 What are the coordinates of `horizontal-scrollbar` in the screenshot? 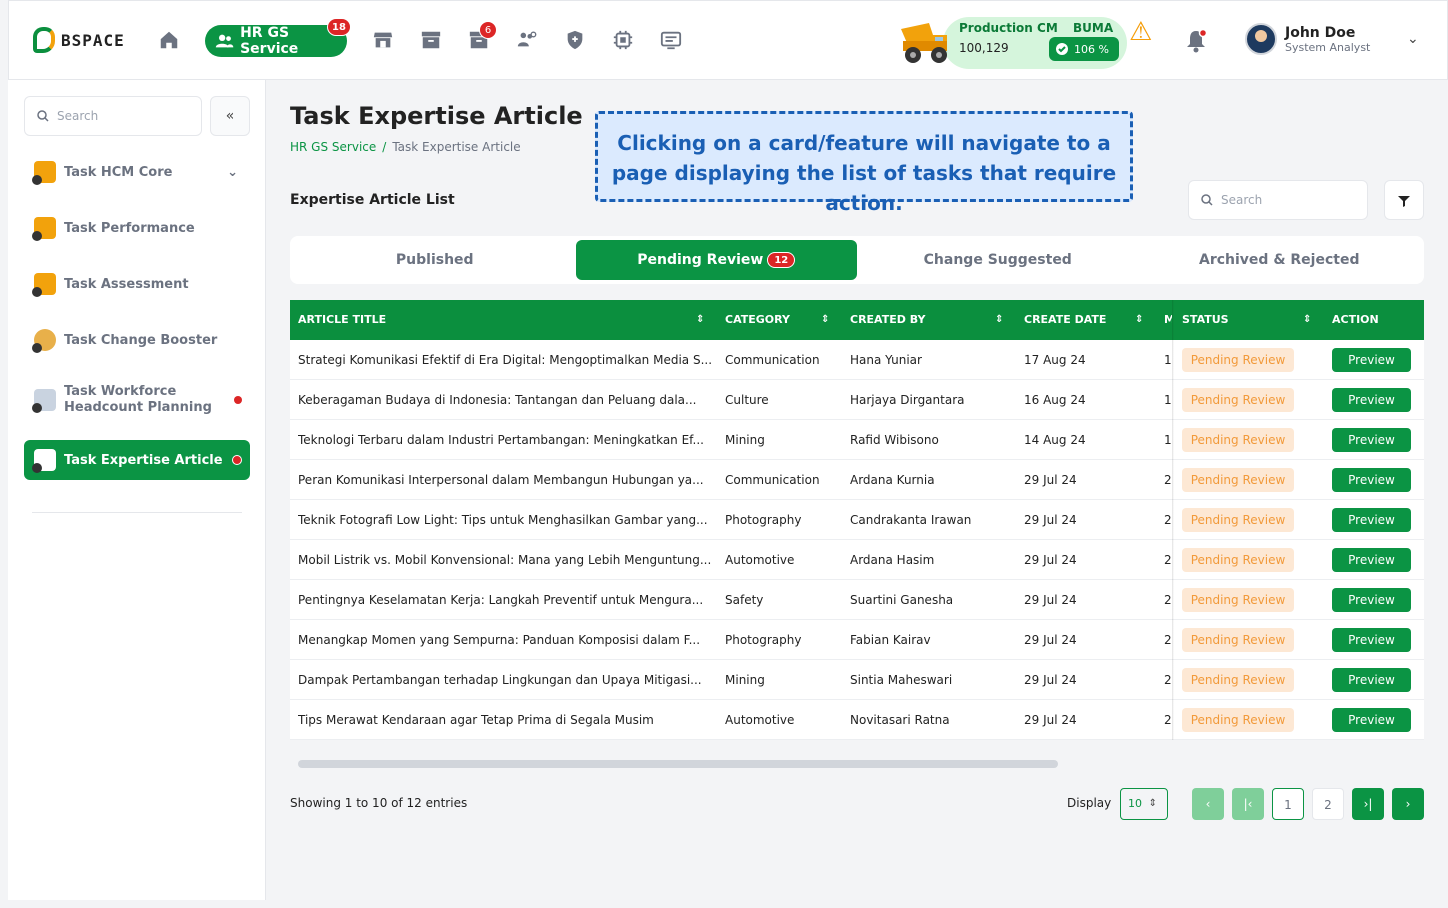 It's located at (678, 764).